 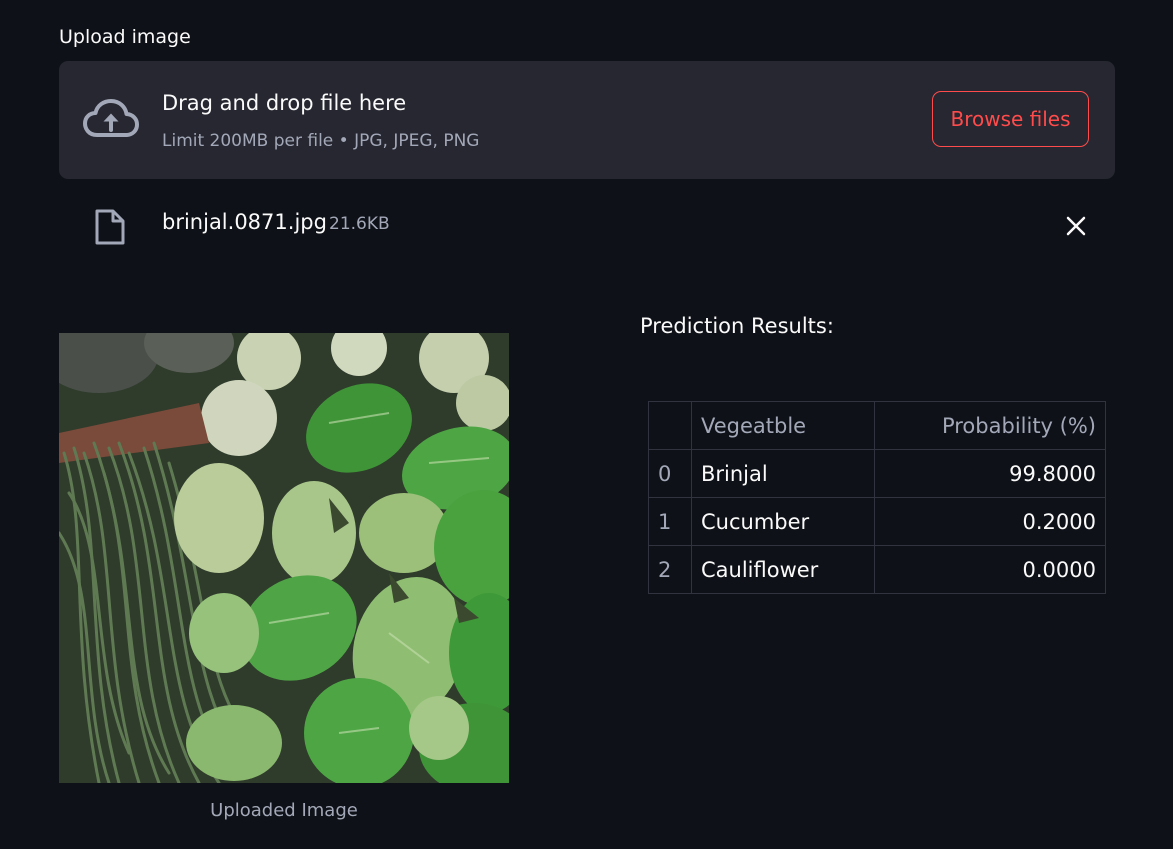 I want to click on dropzone-title: Drag and drop file here, so click(x=284, y=103).